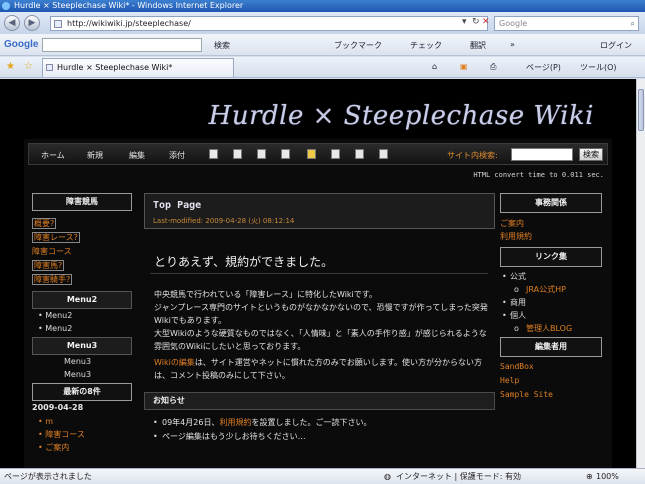 Image resolution: width=645 pixels, height=484 pixels. Describe the element at coordinates (322, 476) in the screenshot. I see `status-bar: ページが表示されました ◍ インターネット | 保護モード: 有効 ⊕ 100%` at that location.